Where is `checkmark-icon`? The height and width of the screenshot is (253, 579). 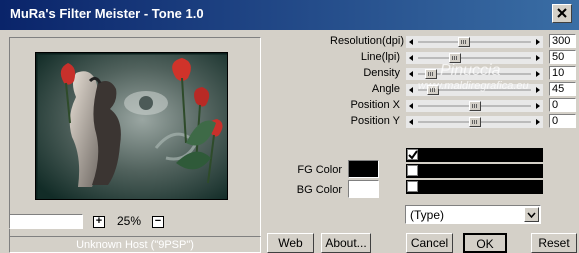 checkmark-icon is located at coordinates (413, 155).